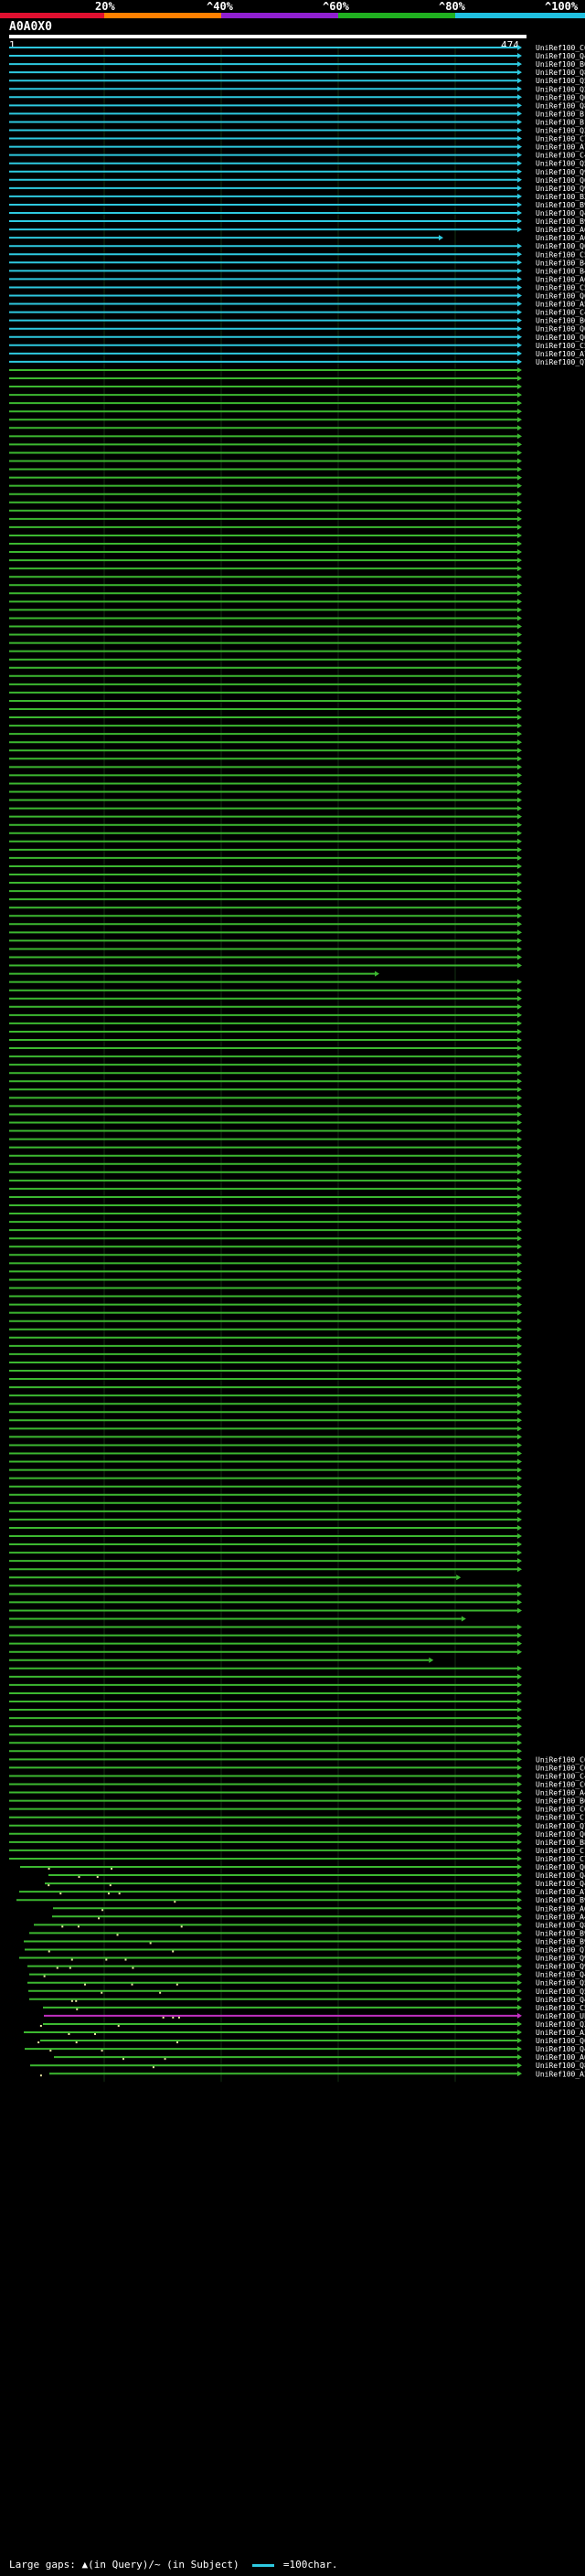 Image resolution: width=585 pixels, height=2576 pixels. What do you see at coordinates (307, 1992) in the screenshot?
I see `hit-row: UniRef100_Q50H47` at bounding box center [307, 1992].